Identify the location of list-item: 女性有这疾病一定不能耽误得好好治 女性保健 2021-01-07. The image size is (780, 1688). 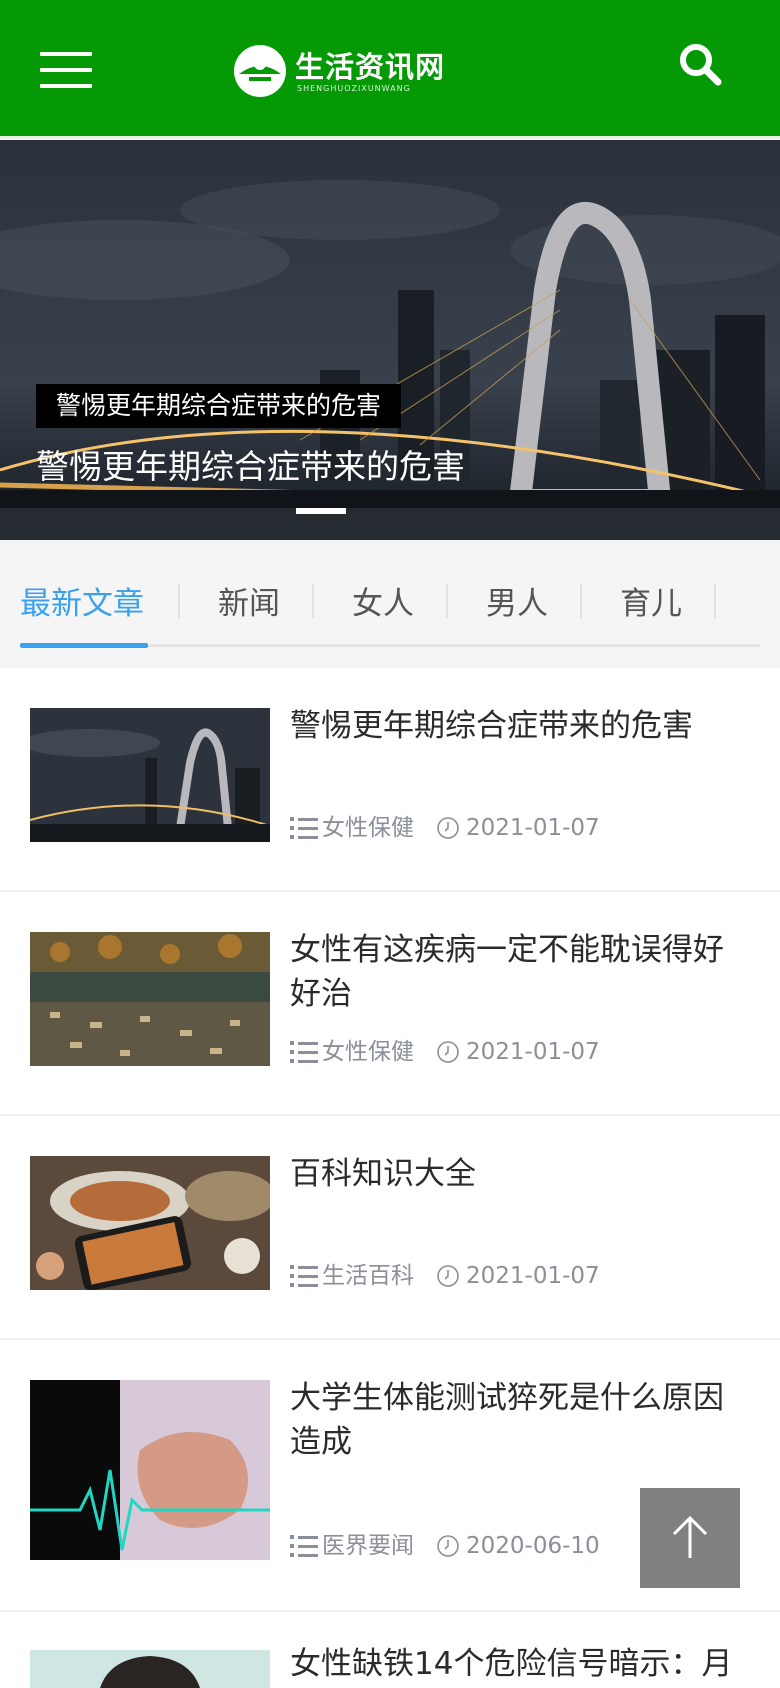
(390, 1003).